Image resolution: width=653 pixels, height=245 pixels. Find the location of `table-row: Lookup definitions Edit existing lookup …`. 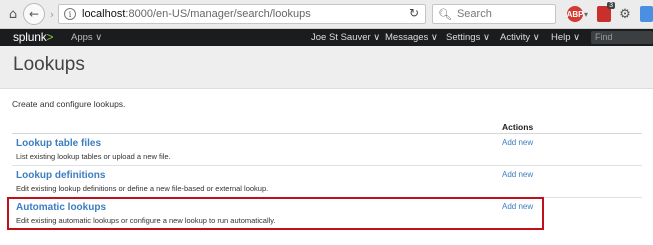

table-row: Lookup definitions Edit existing lookup … is located at coordinates (327, 182).